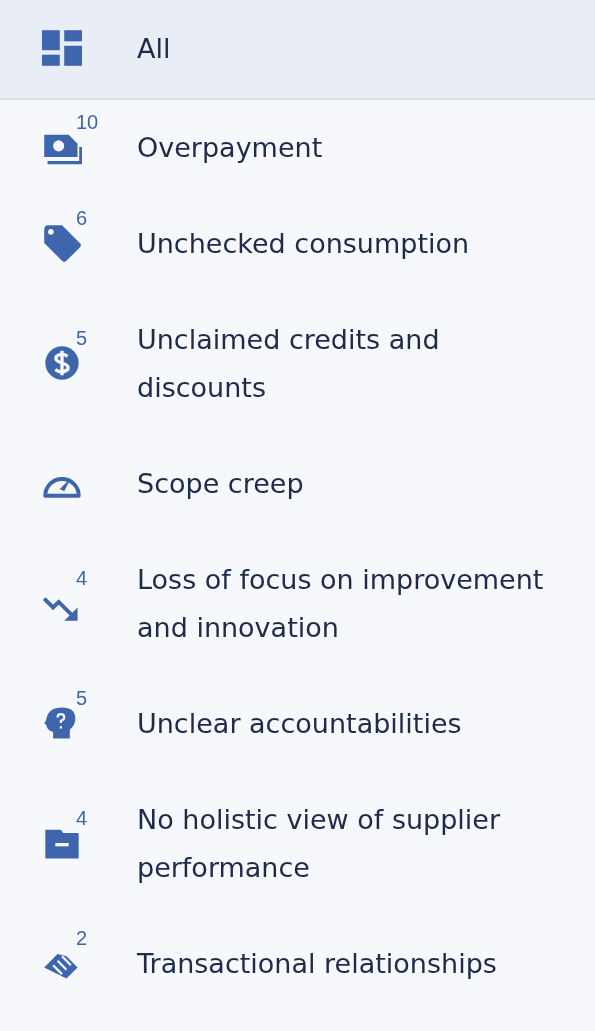 This screenshot has height=1031, width=595. Describe the element at coordinates (297, 50) in the screenshot. I see `category-item: All` at that location.